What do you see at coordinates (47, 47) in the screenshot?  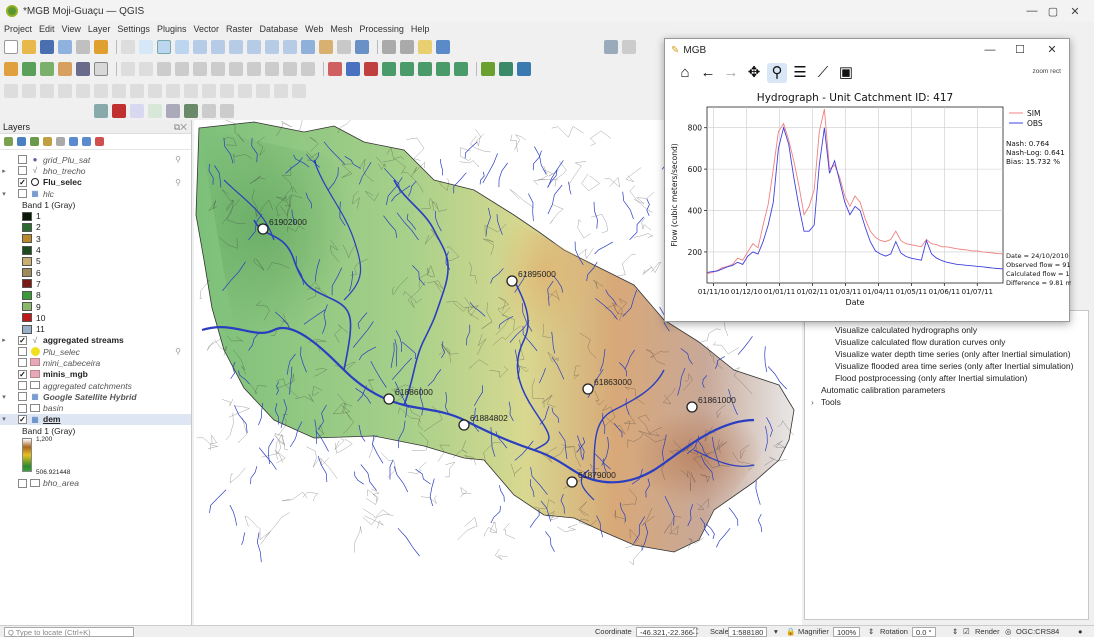 I see `save-project-icon` at bounding box center [47, 47].